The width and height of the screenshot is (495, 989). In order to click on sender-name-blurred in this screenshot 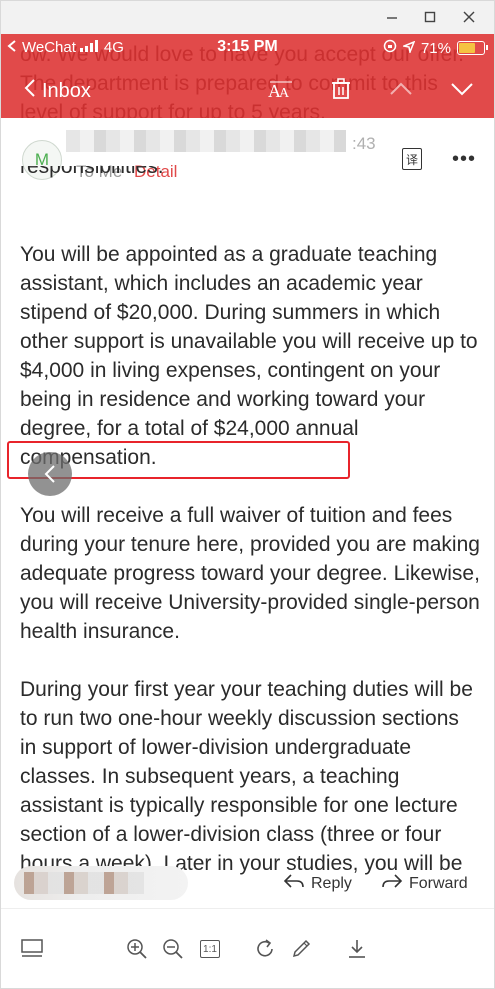, I will do `click(206, 141)`.